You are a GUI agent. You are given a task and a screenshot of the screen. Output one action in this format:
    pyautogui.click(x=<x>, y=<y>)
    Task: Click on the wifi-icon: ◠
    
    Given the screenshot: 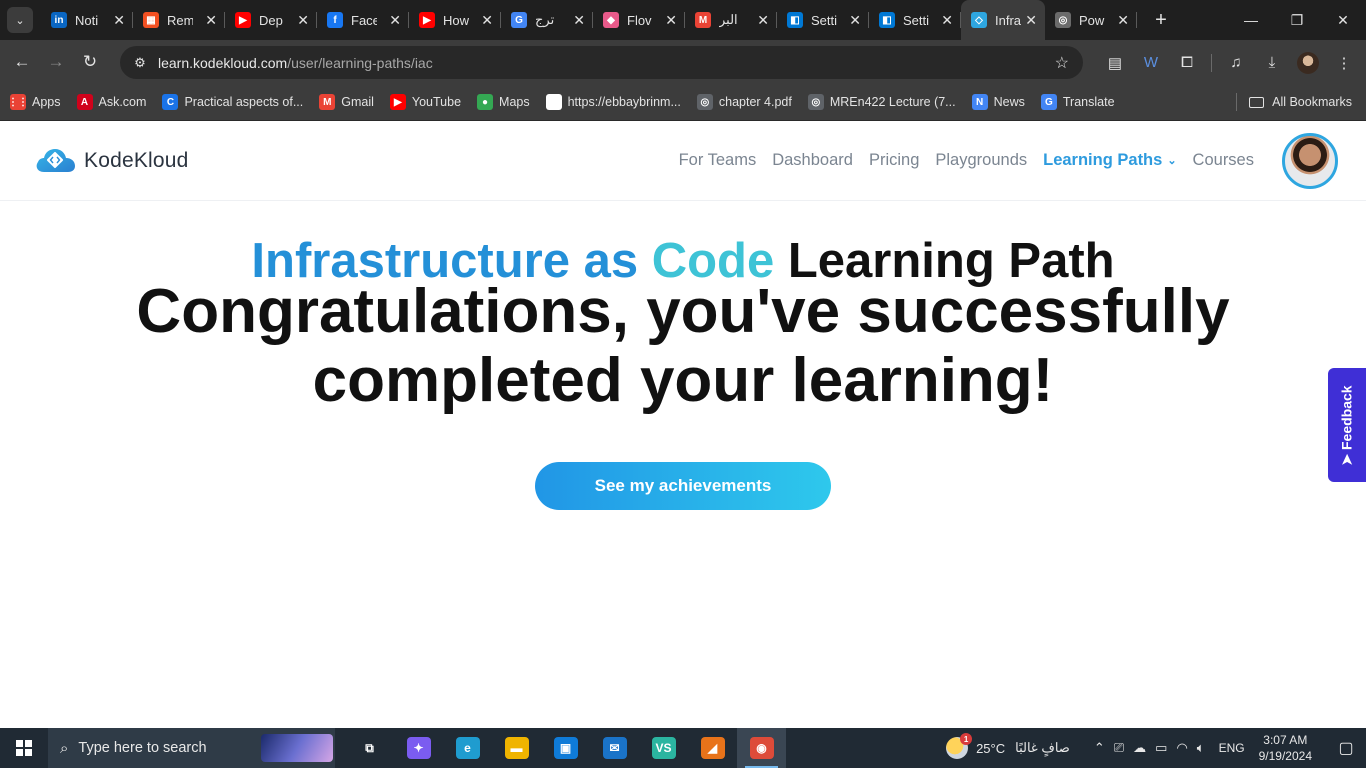 What is the action you would take?
    pyautogui.click(x=1181, y=748)
    